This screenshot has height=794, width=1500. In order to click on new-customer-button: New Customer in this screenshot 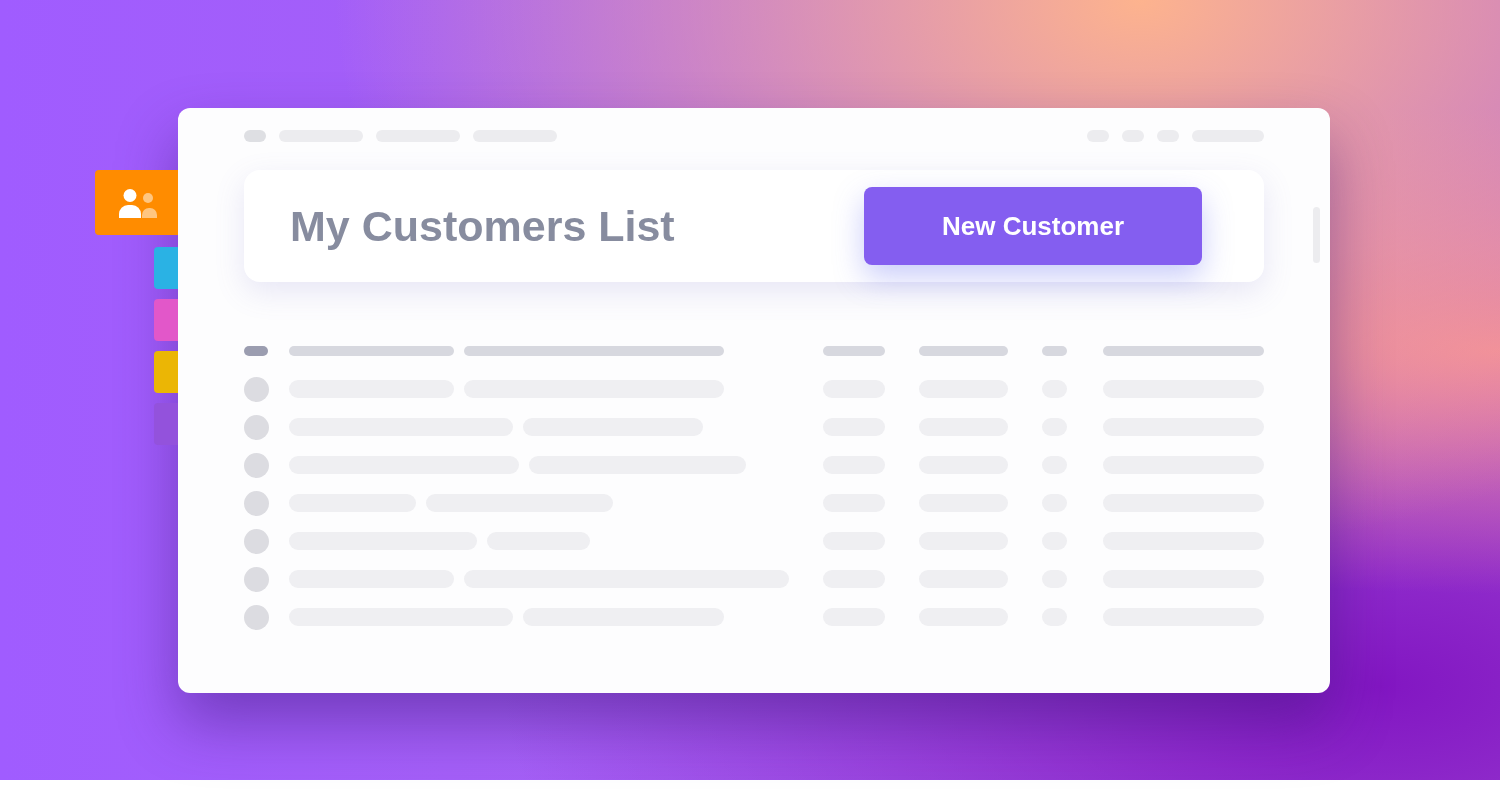, I will do `click(1033, 226)`.